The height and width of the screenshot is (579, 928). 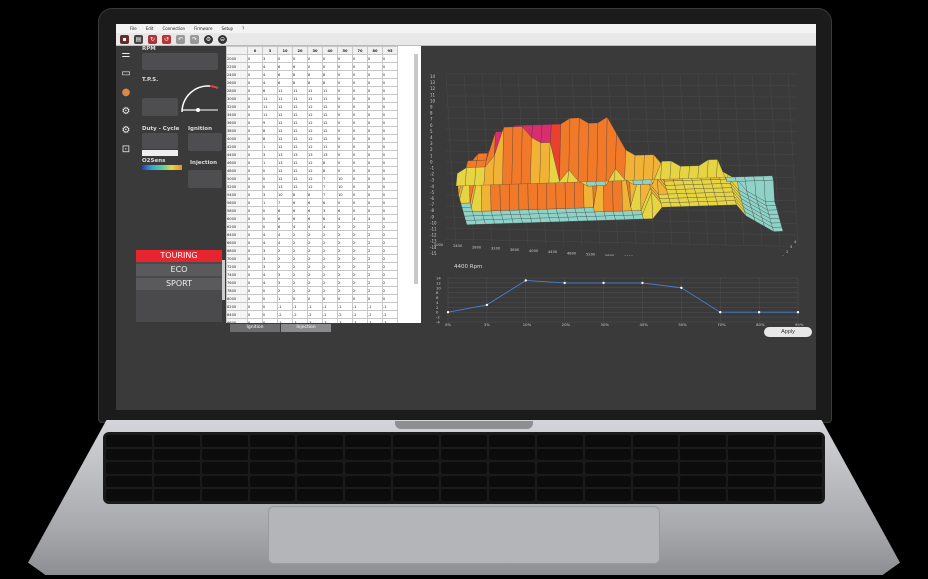 What do you see at coordinates (255, 328) in the screenshot?
I see `tab-ignition: Ignition` at bounding box center [255, 328].